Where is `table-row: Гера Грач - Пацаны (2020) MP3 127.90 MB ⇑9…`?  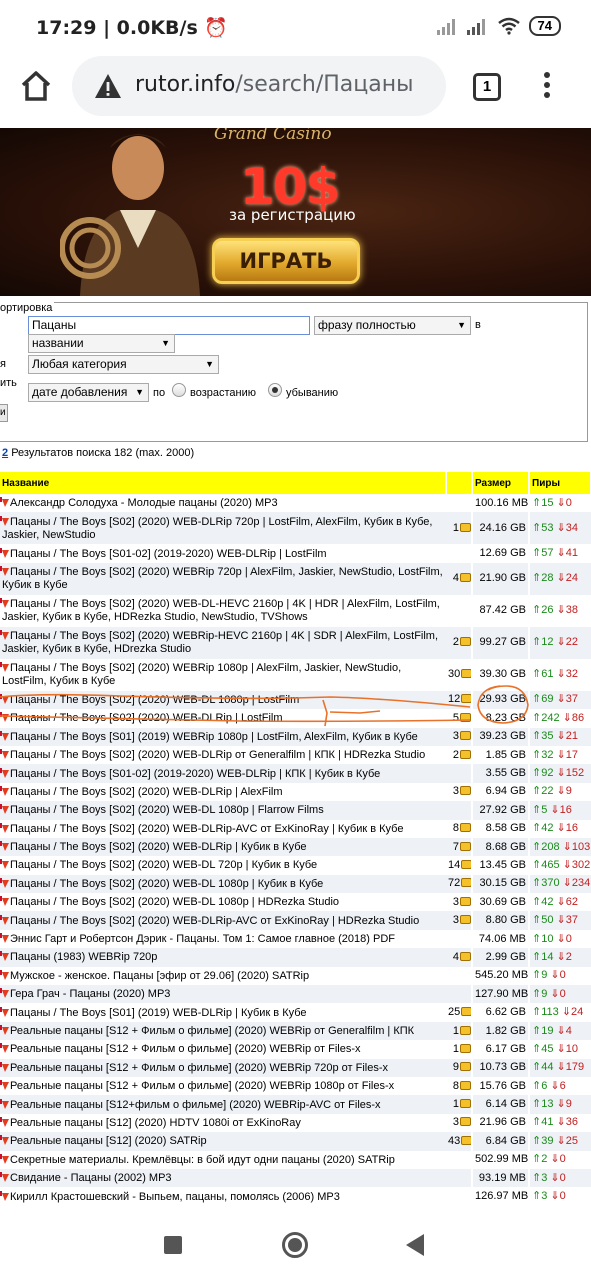
table-row: Гера Грач - Пацаны (2020) MP3 127.90 MB ⇑9… is located at coordinates (295, 994).